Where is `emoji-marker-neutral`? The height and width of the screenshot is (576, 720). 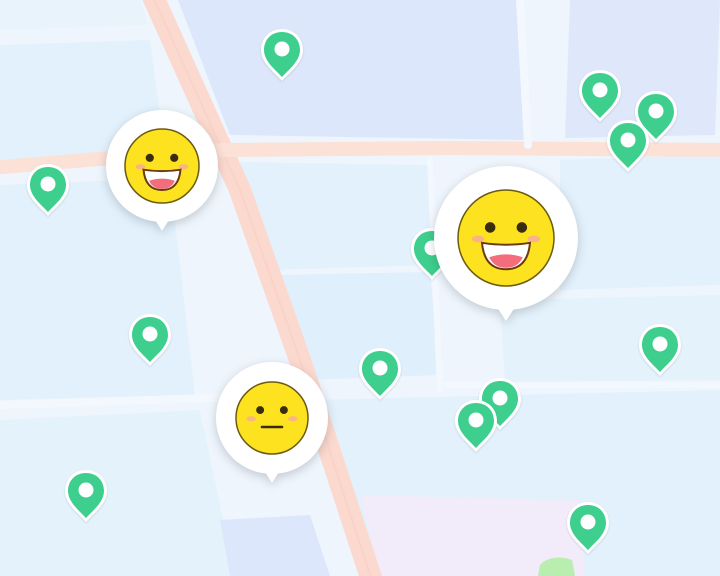 emoji-marker-neutral is located at coordinates (272, 426).